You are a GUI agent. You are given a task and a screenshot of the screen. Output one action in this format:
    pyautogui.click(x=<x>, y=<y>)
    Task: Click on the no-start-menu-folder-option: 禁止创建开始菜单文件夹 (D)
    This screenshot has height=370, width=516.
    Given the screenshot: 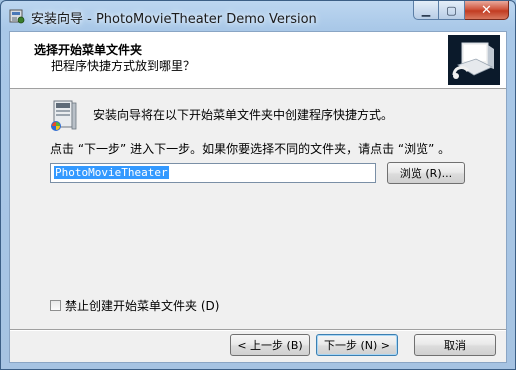 What is the action you would take?
    pyautogui.click(x=134, y=305)
    